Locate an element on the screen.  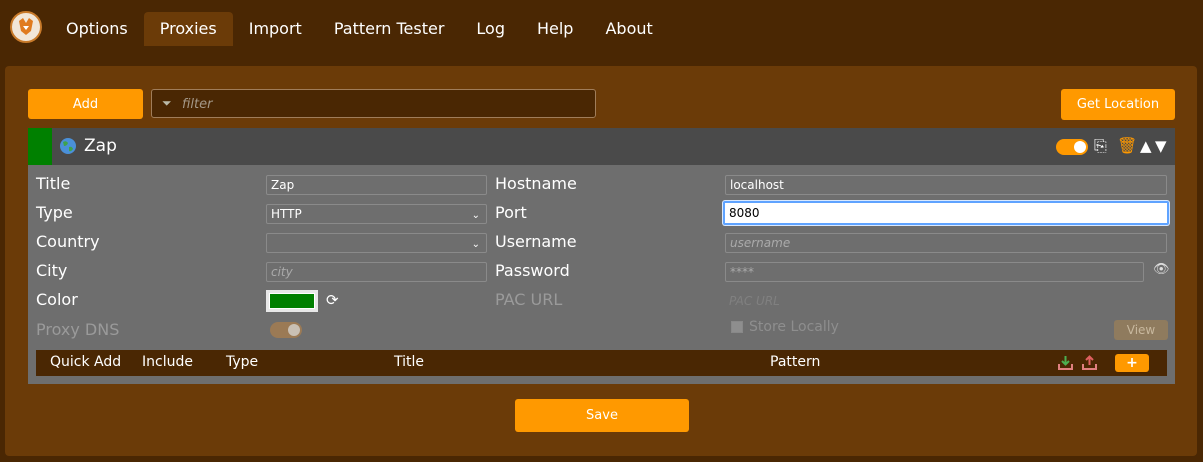
proxy-card-header: Zap ⎘ 🗑 ▲ ▼ is located at coordinates (601, 146).